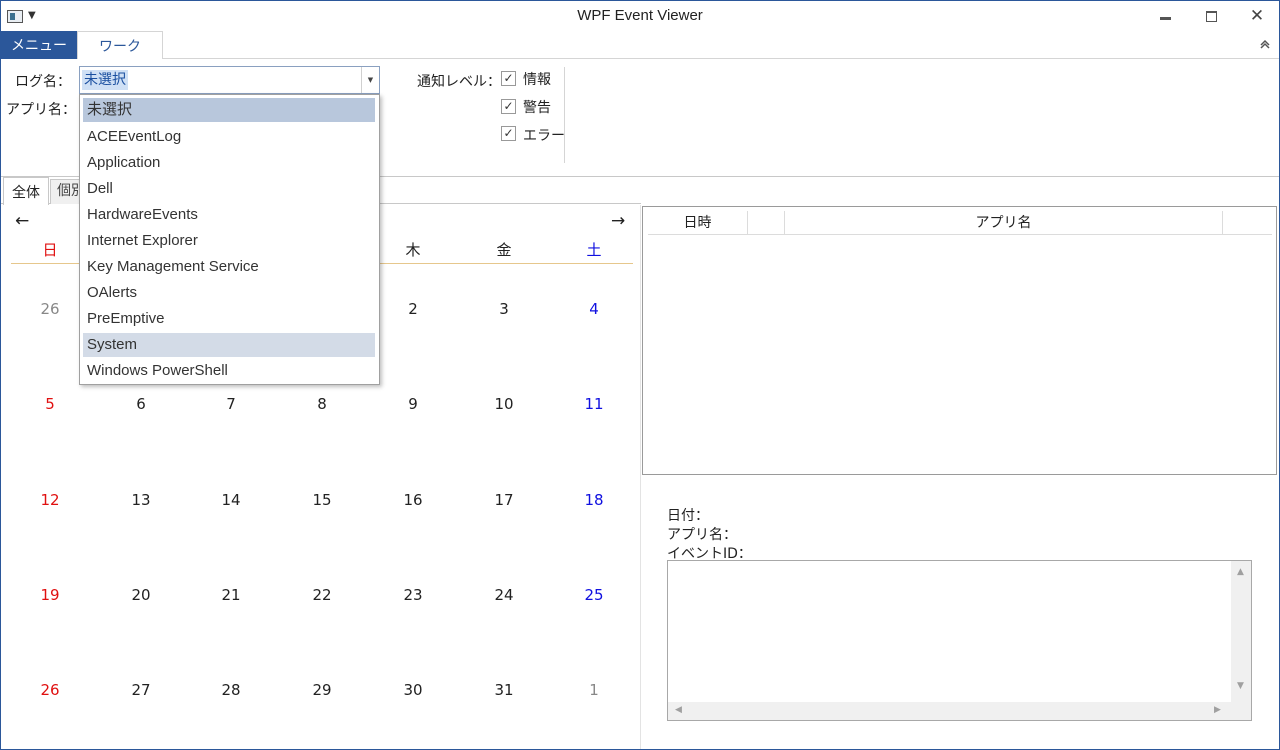 This screenshot has width=1280, height=750. Describe the element at coordinates (537, 80) in the screenshot. I see `info-checkbox-label: 情報` at that location.